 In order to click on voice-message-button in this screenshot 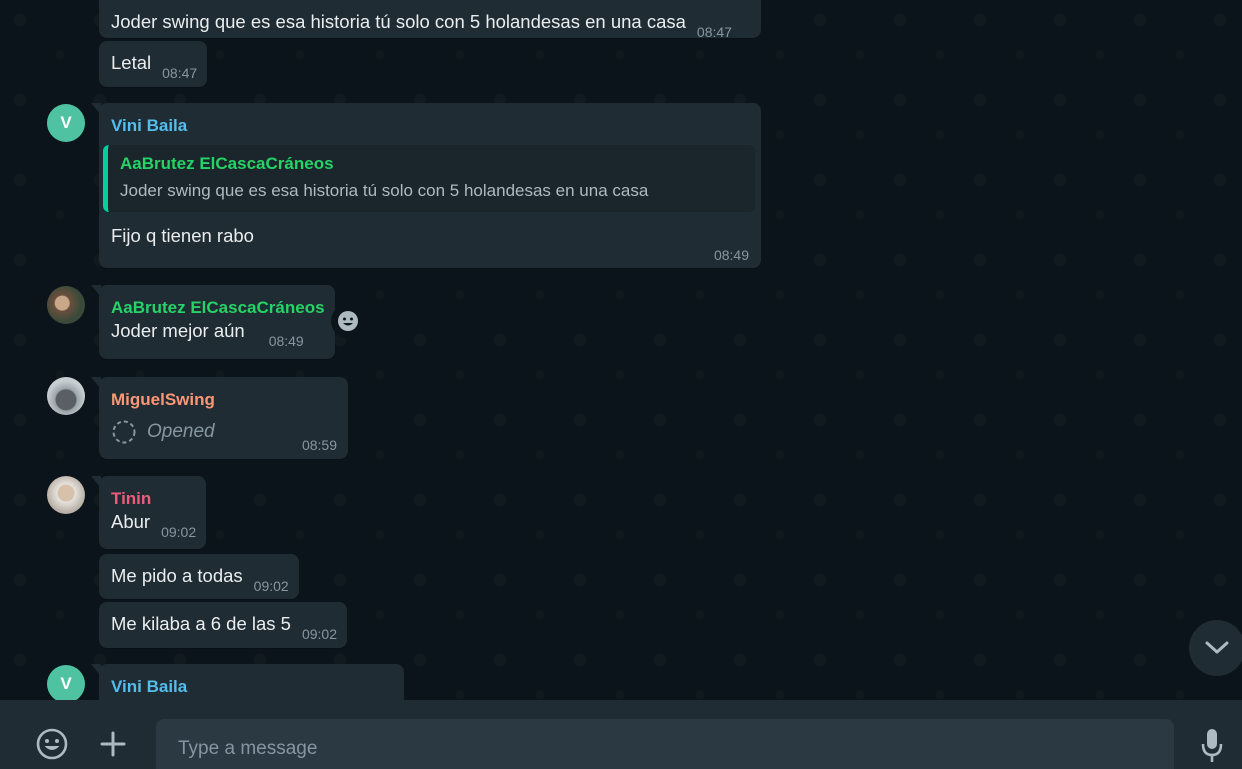, I will do `click(1212, 746)`.